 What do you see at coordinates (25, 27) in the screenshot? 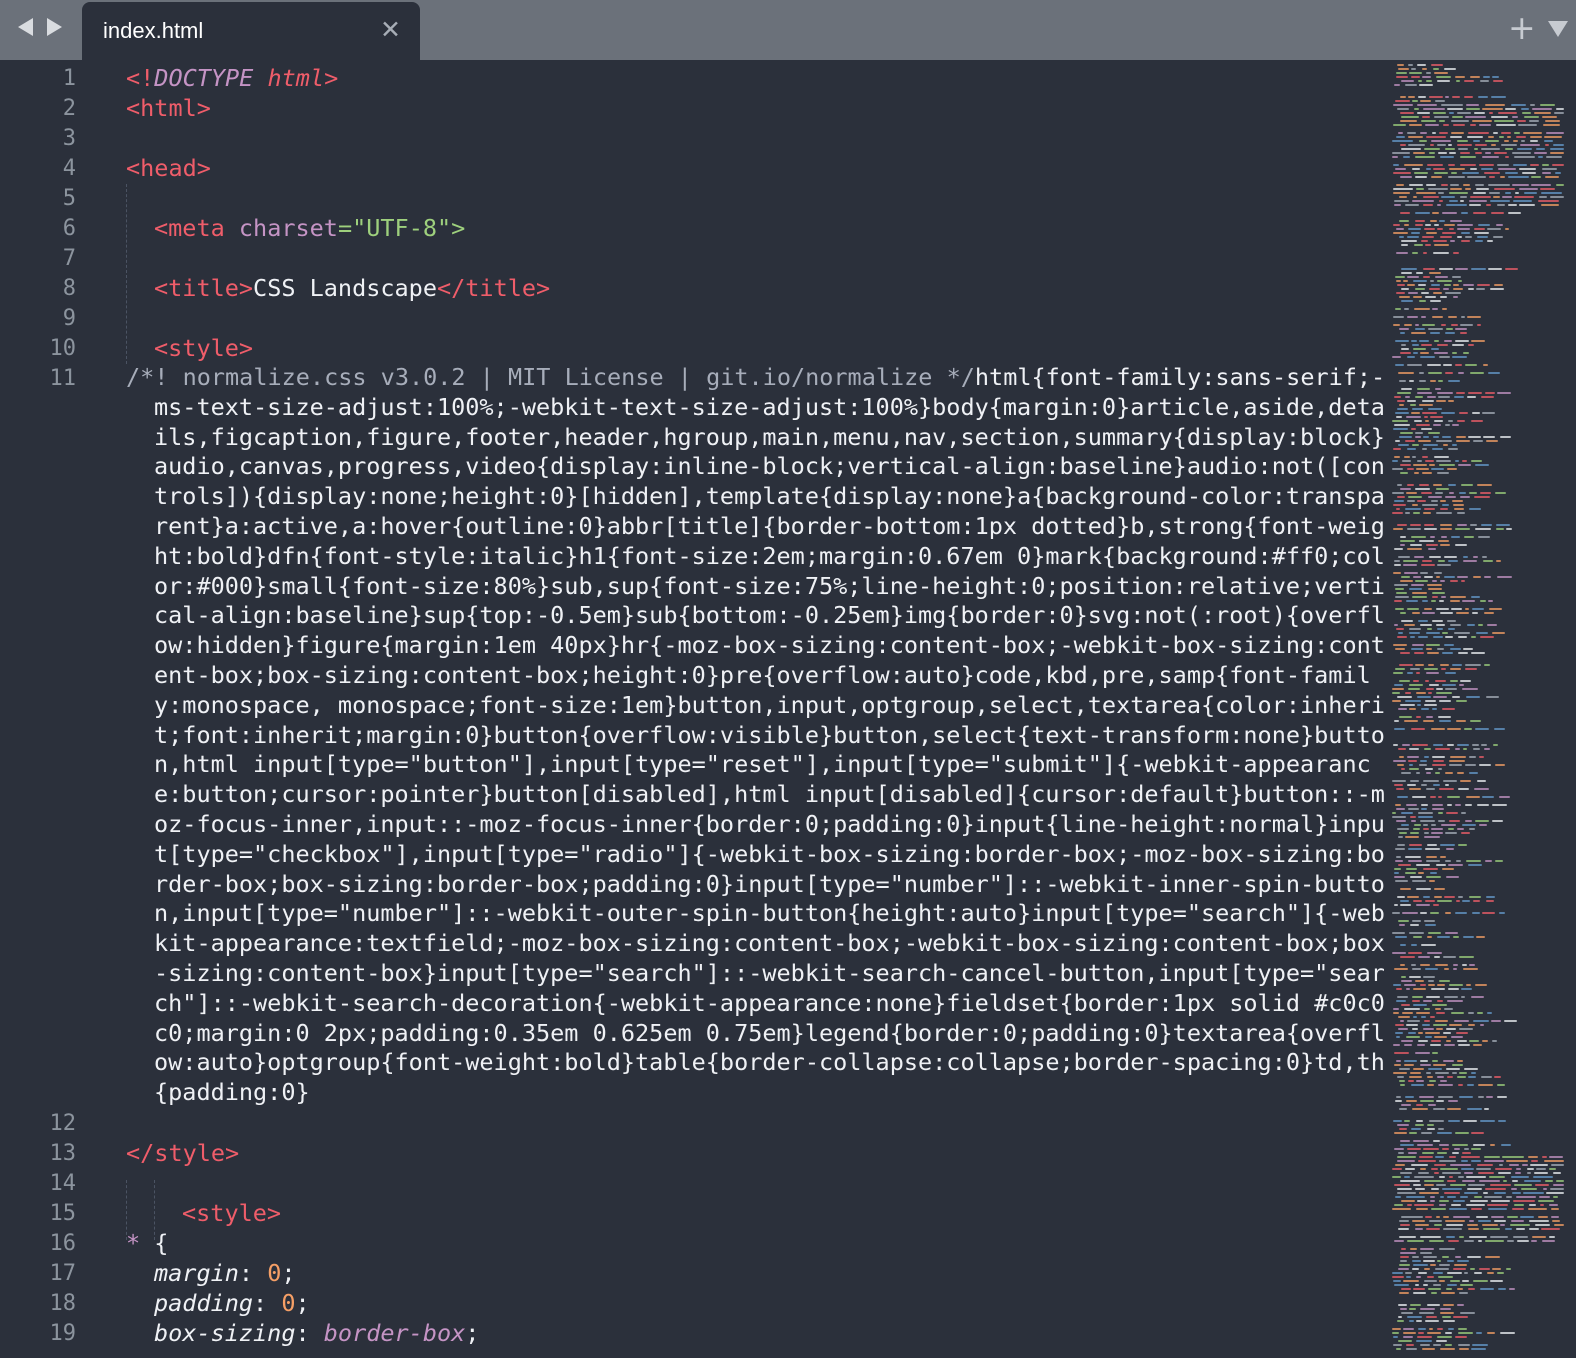
I see `back-arrow-icon` at bounding box center [25, 27].